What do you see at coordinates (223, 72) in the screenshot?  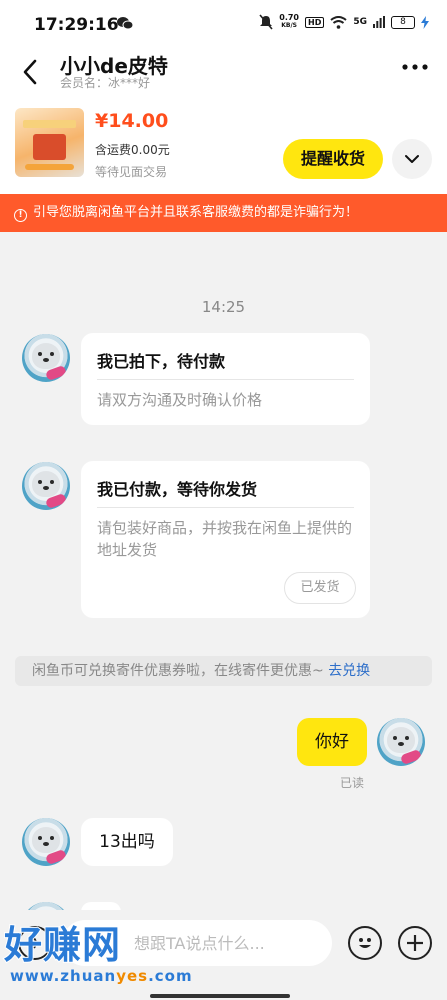 I see `chat-header: 小小de皮特 会员名：冰***好` at bounding box center [223, 72].